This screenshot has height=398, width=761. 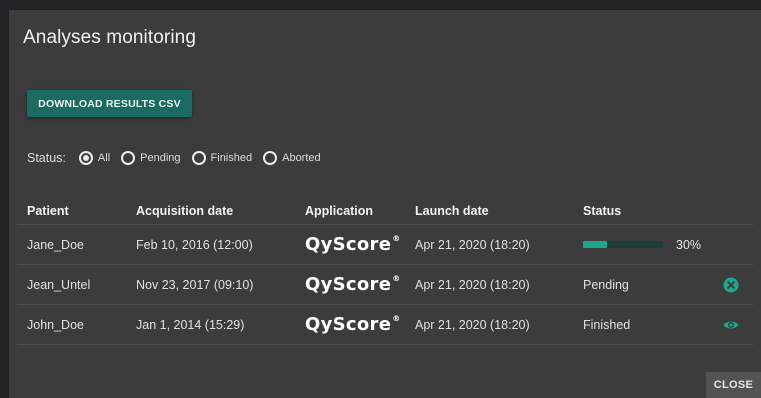 I want to click on patient-cell: Jane_Doe, so click(x=71, y=244).